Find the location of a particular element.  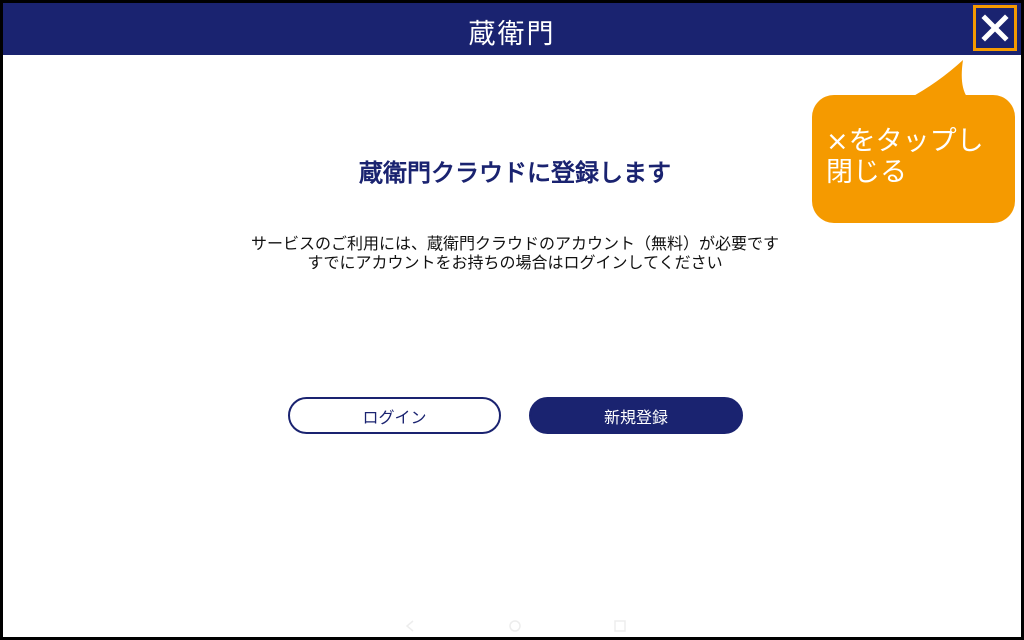

description-line-1: サービスのご利用には、蔵衛門クラウドのアカウント（無料）が必要です is located at coordinates (514, 243).